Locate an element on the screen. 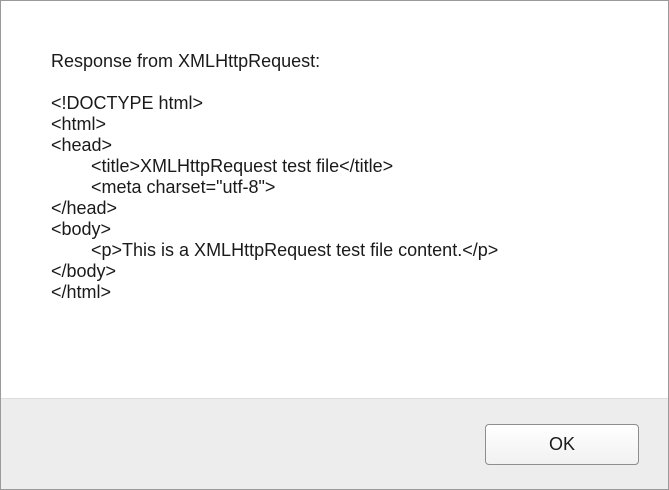 The image size is (669, 490). ok-button: OK is located at coordinates (562, 444).